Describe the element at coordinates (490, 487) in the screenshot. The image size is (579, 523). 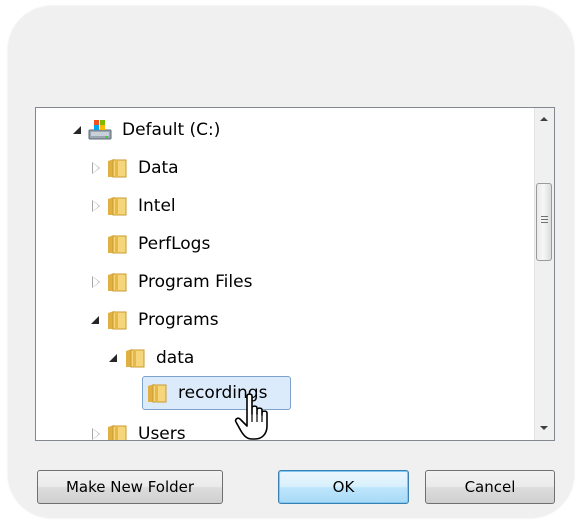
I see `cancel-button: Cancel` at that location.